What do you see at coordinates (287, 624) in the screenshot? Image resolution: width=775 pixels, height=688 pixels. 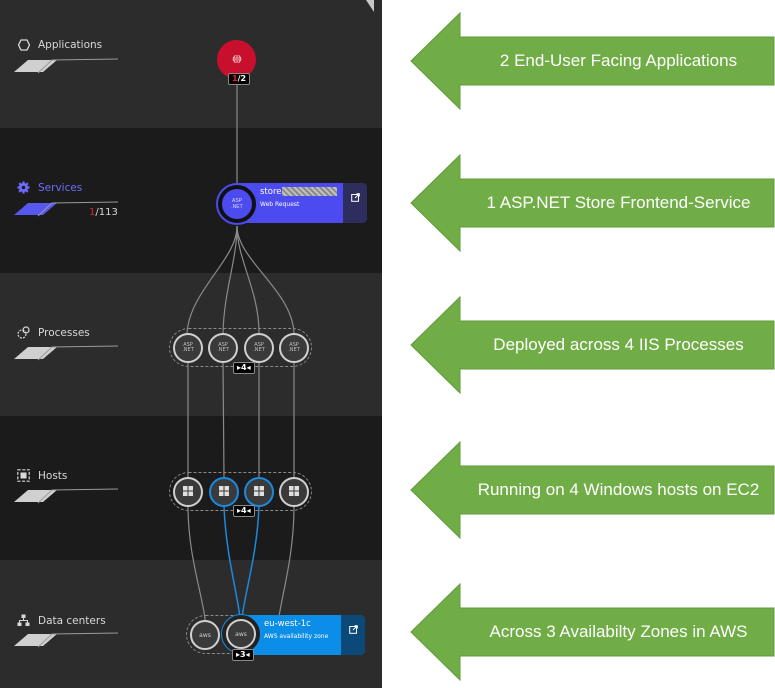 I see `datacenter-name: eu-west-1c` at bounding box center [287, 624].